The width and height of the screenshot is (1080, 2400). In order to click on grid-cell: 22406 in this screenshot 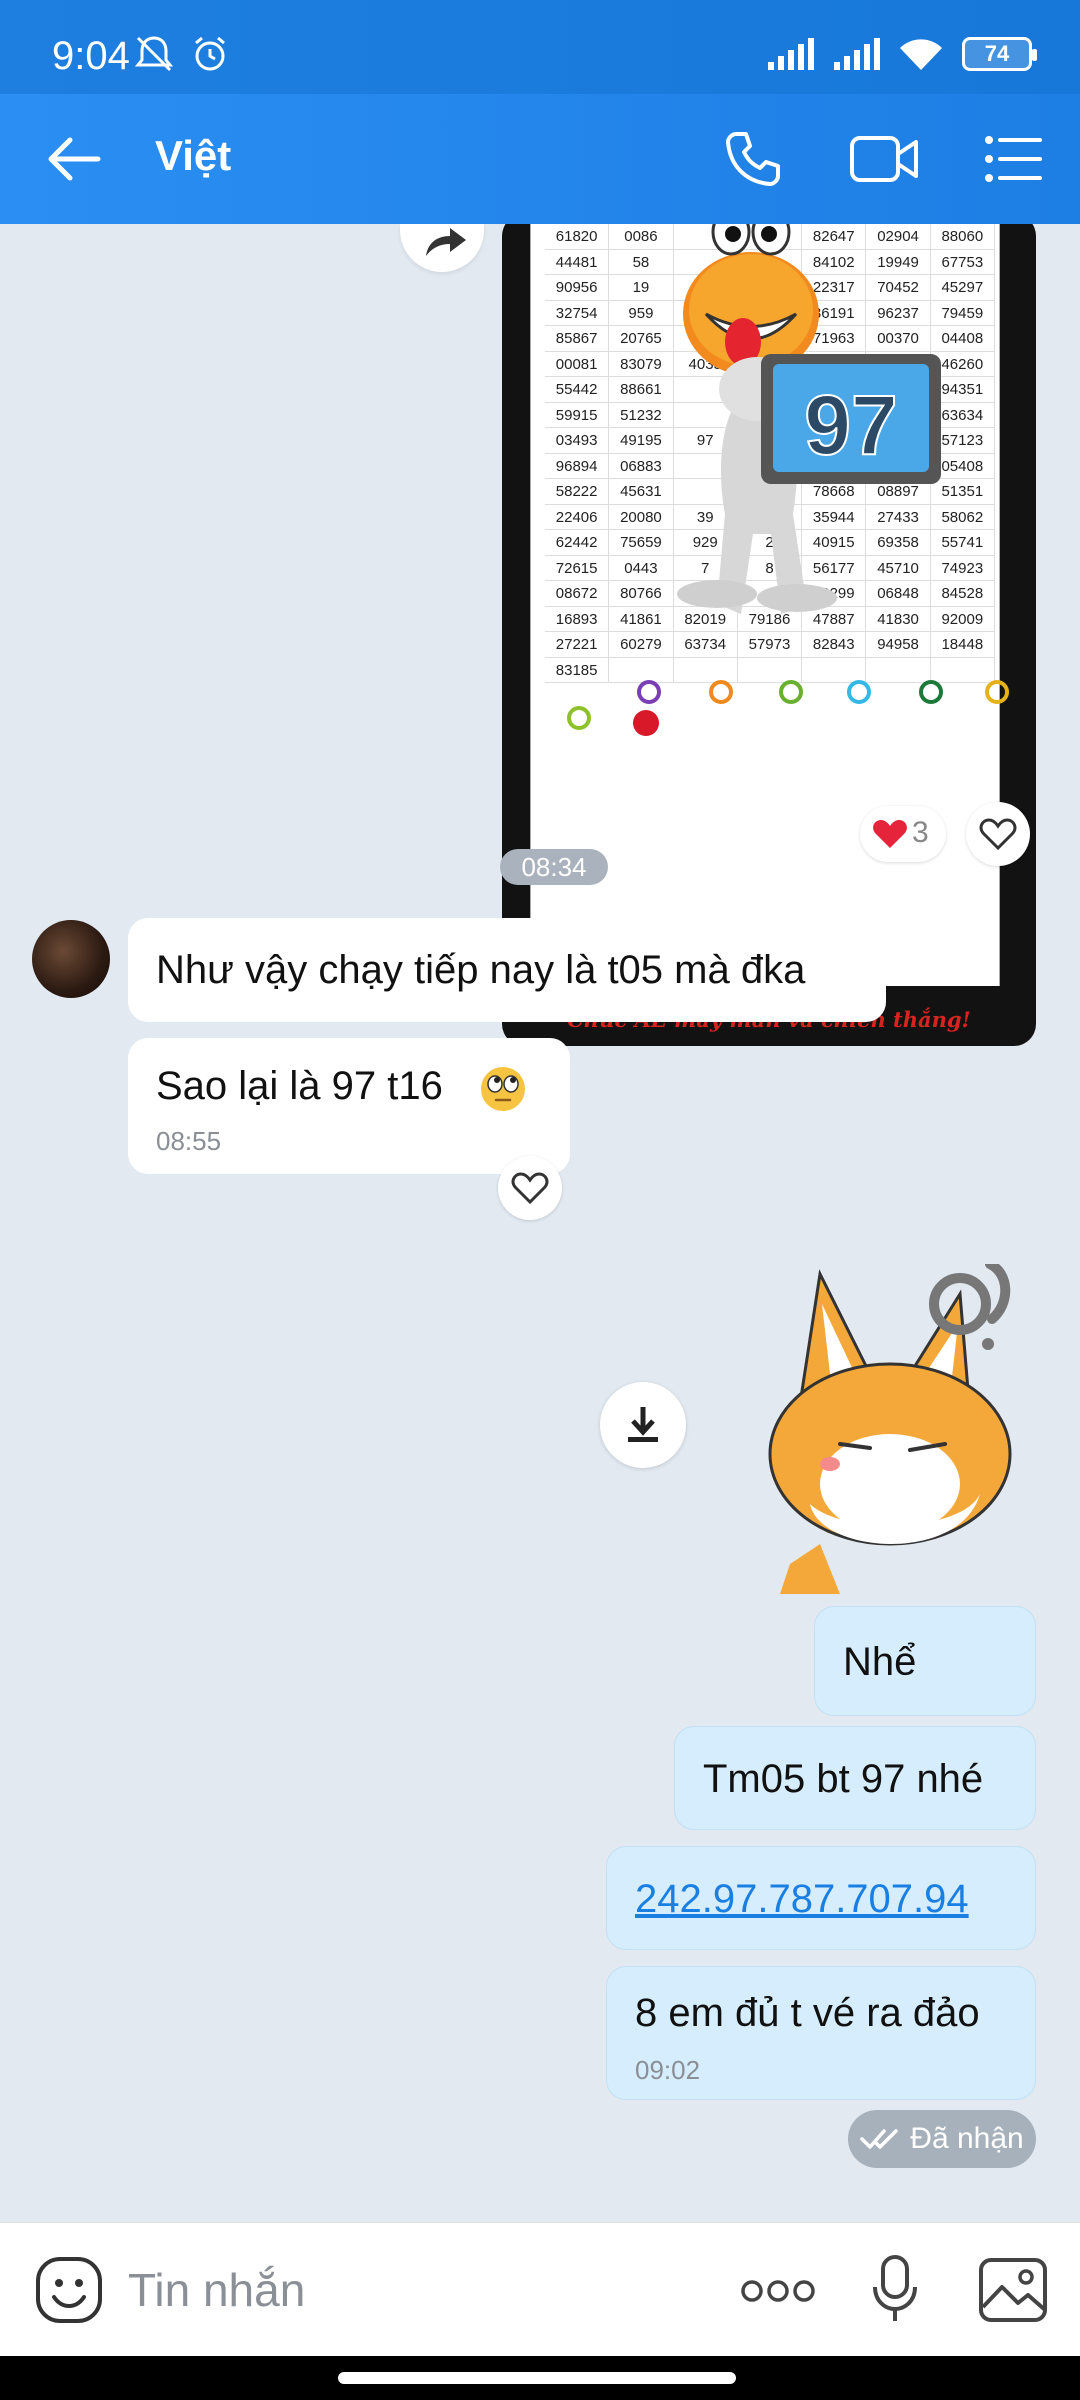, I will do `click(577, 516)`.